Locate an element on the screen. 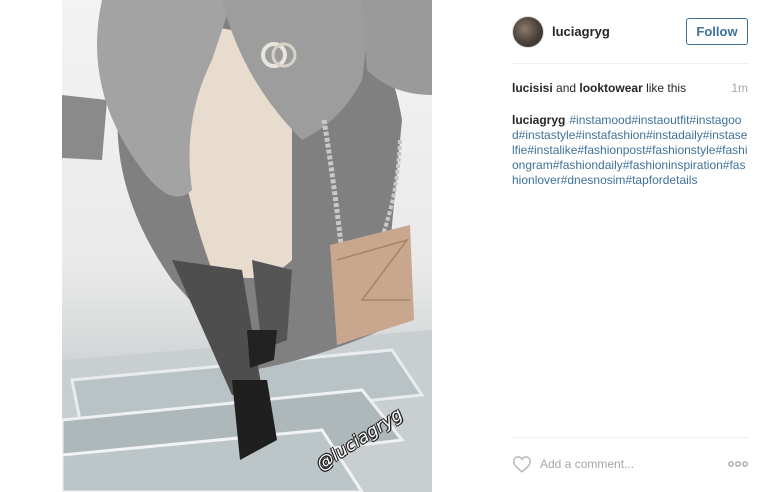 The width and height of the screenshot is (760, 492). follow-button: Follow is located at coordinates (717, 31).